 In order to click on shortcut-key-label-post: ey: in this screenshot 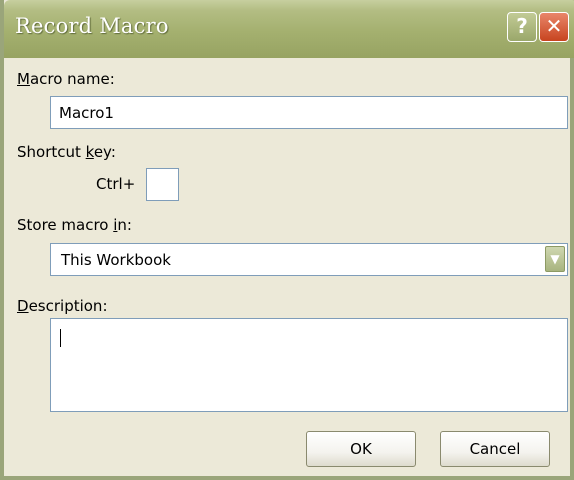, I will do `click(104, 152)`.